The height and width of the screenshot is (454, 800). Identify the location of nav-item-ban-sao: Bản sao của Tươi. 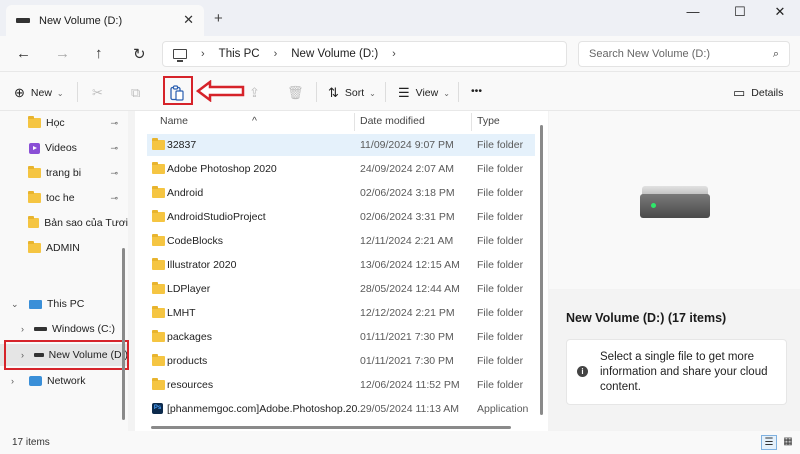
(64, 223).